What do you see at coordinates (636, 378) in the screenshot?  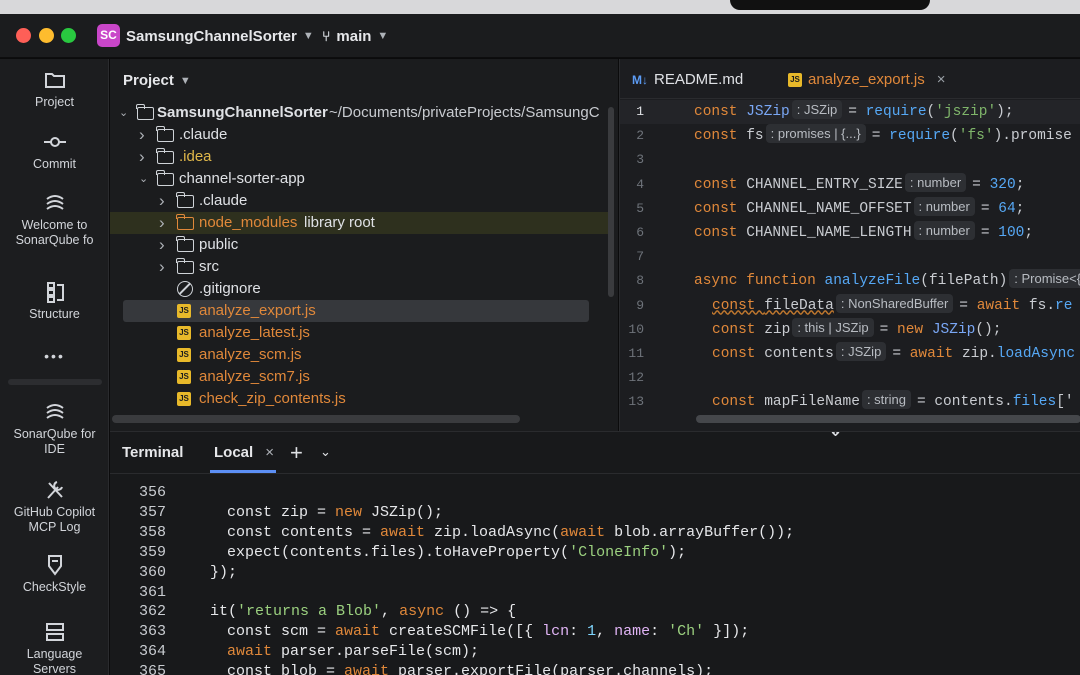 I see `line-number: 12` at bounding box center [636, 378].